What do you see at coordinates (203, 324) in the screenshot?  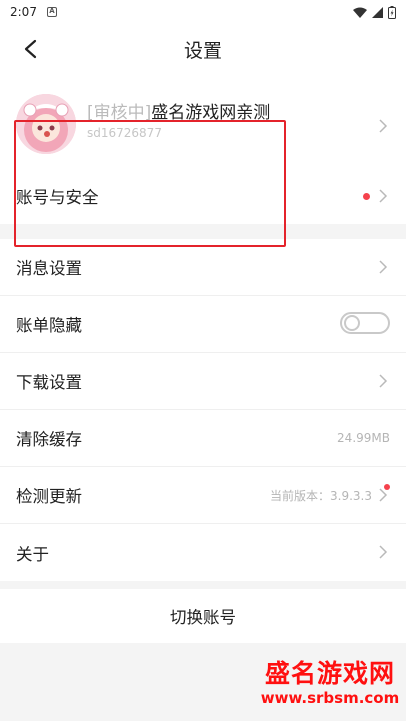 I see `hide-bill-row: 账单隐藏` at bounding box center [203, 324].